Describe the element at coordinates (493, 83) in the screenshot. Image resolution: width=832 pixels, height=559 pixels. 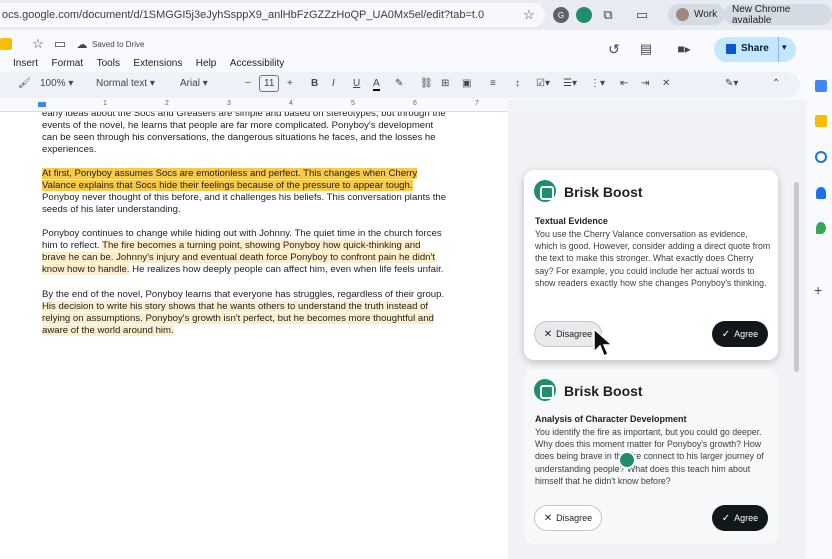
I see `align-icon: ≡` at that location.